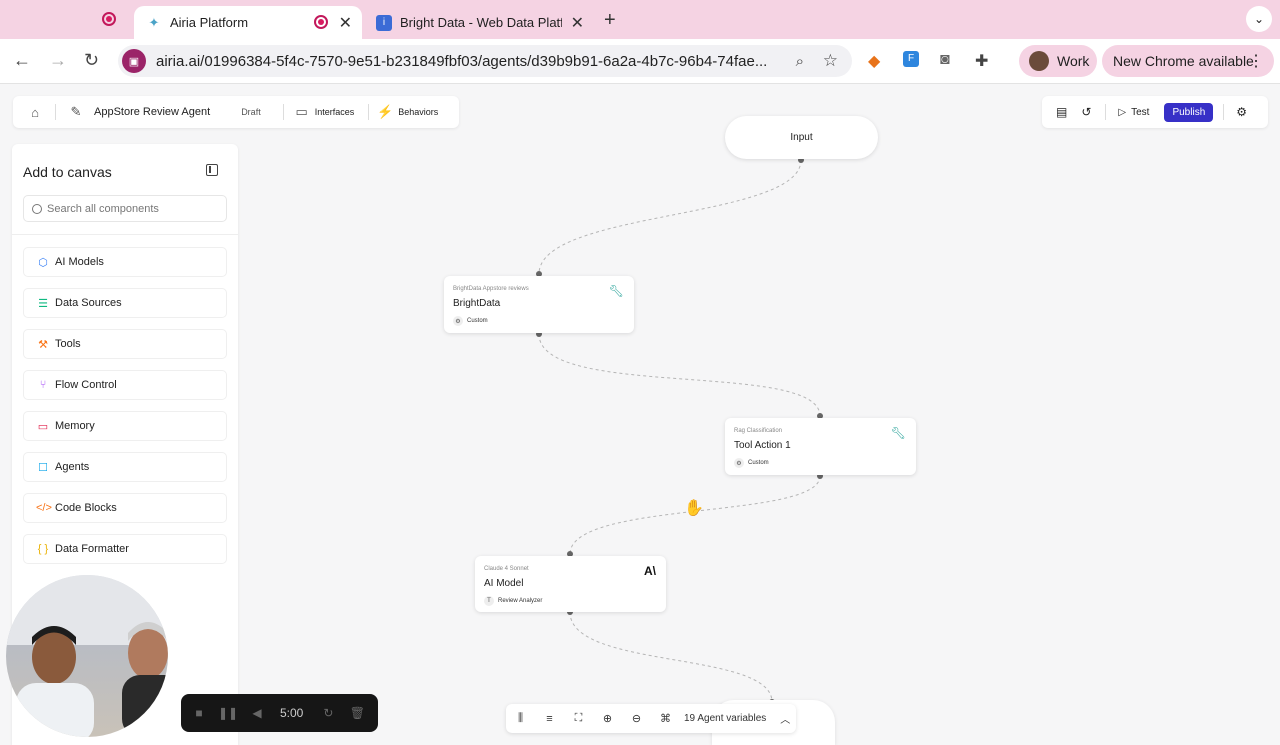 Image resolution: width=1280 pixels, height=745 pixels. Describe the element at coordinates (670, 217) in the screenshot. I see `edge-input-brightdata` at that location.